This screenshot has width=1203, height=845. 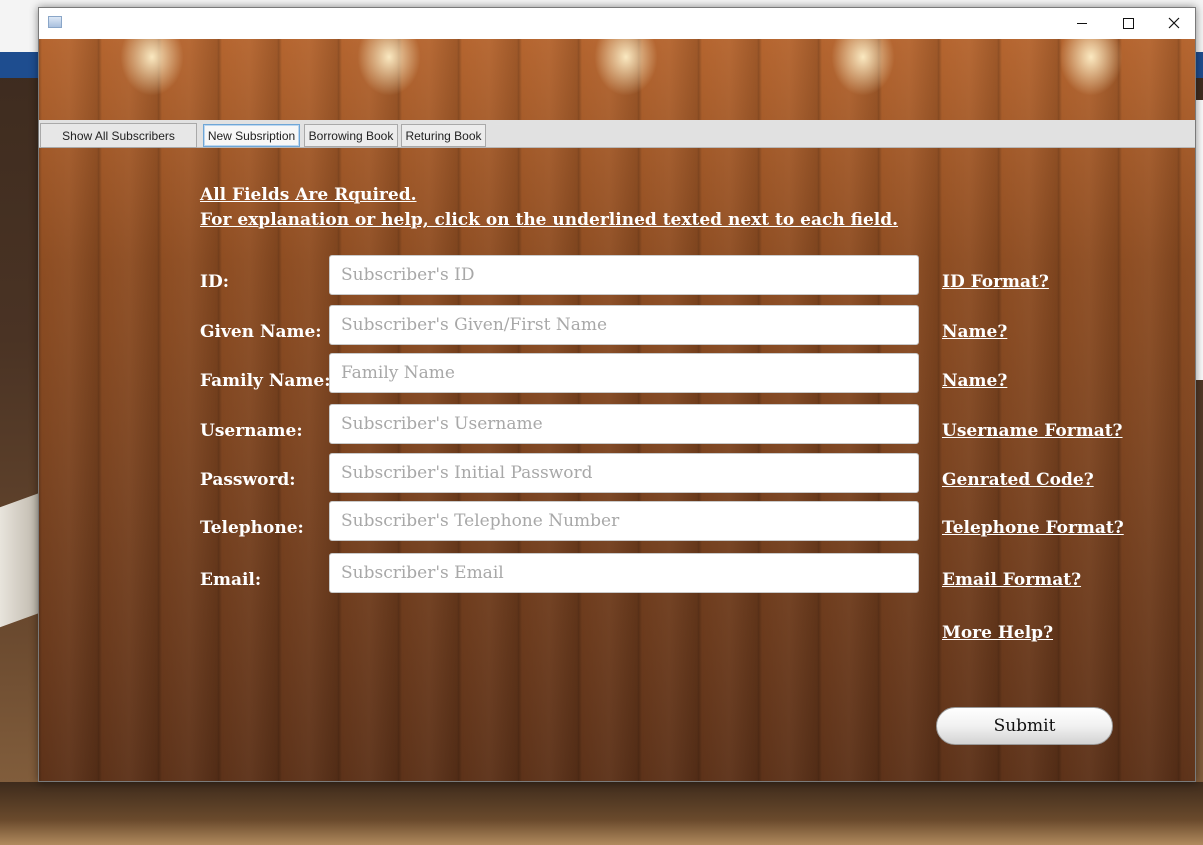 I want to click on email-input, so click(x=624, y=573).